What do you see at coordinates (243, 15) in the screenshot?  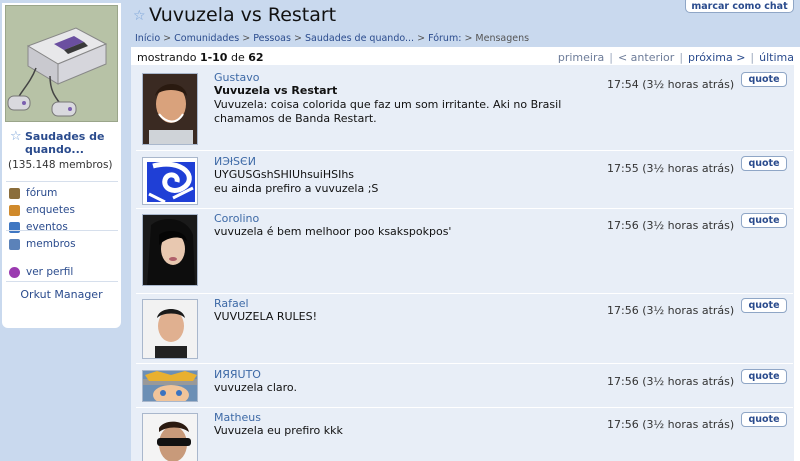 I see `page-title: Vuvuzela vs Restart` at bounding box center [243, 15].